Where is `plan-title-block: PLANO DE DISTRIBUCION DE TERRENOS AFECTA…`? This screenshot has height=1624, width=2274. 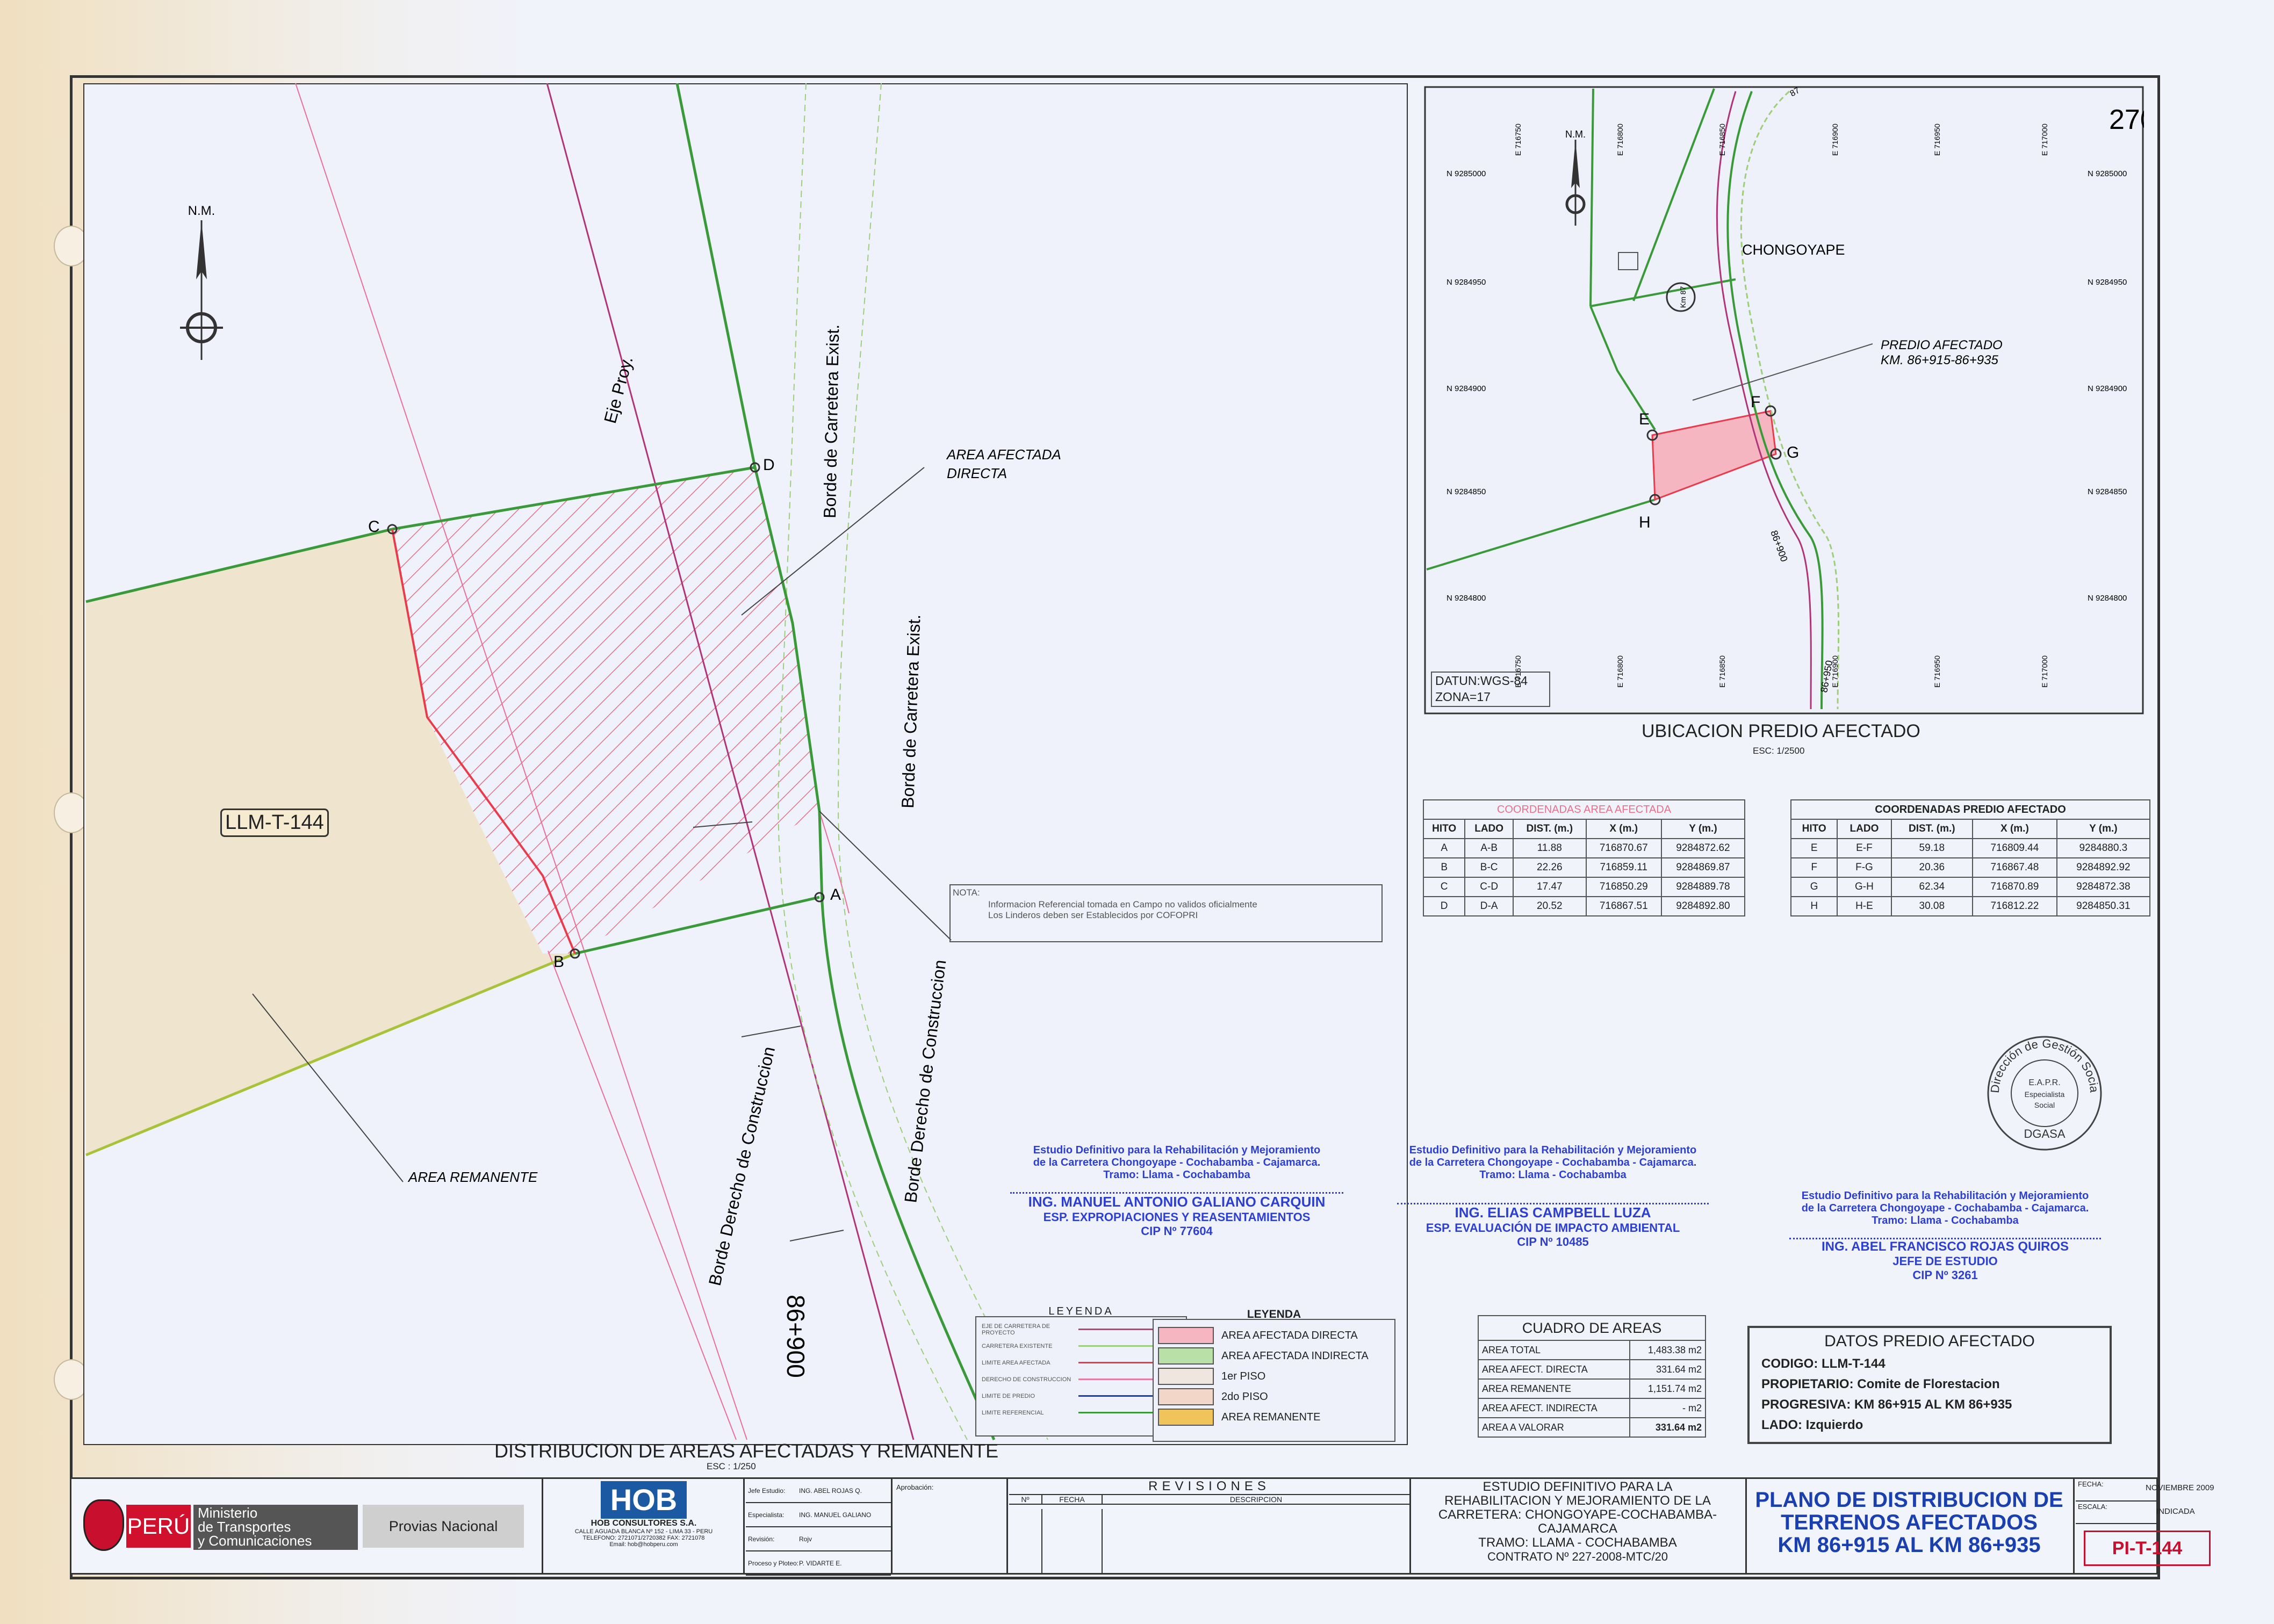
plan-title-block: PLANO DE DISTRIBUCION DE TERRENOS AFECTA… is located at coordinates (1909, 1523).